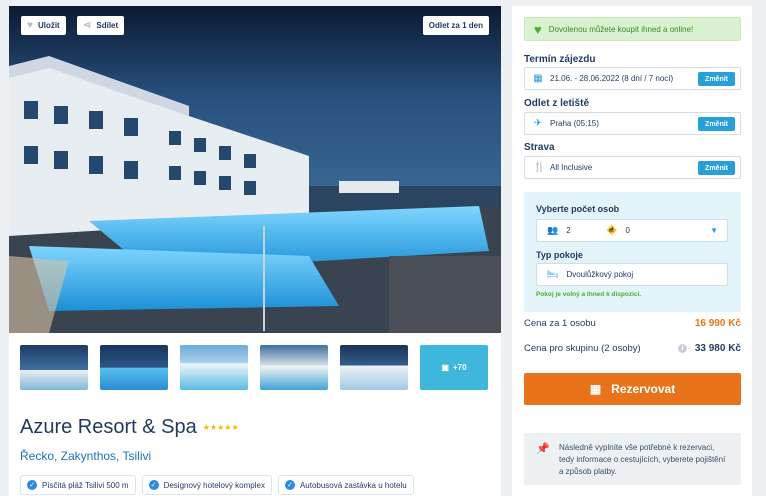  Describe the element at coordinates (632, 323) in the screenshot. I see `price-per-person-row: Cena za 1 osobu 16 990 Kč` at that location.